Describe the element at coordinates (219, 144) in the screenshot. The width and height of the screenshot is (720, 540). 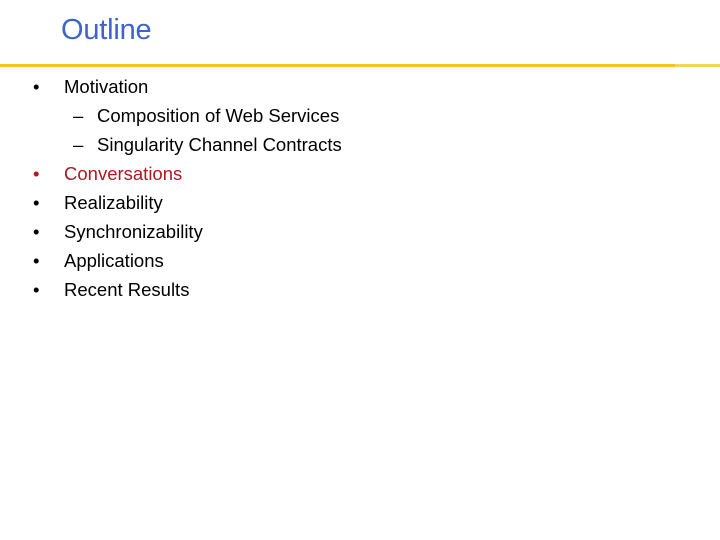
I see `outline-item-label: Singularity Channel Contracts` at that location.